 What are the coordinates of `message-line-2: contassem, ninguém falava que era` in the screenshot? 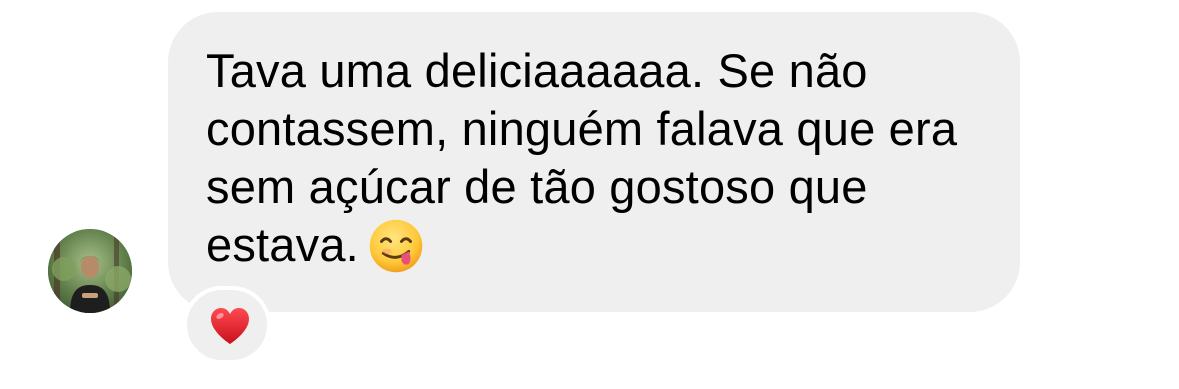 It's located at (582, 128).